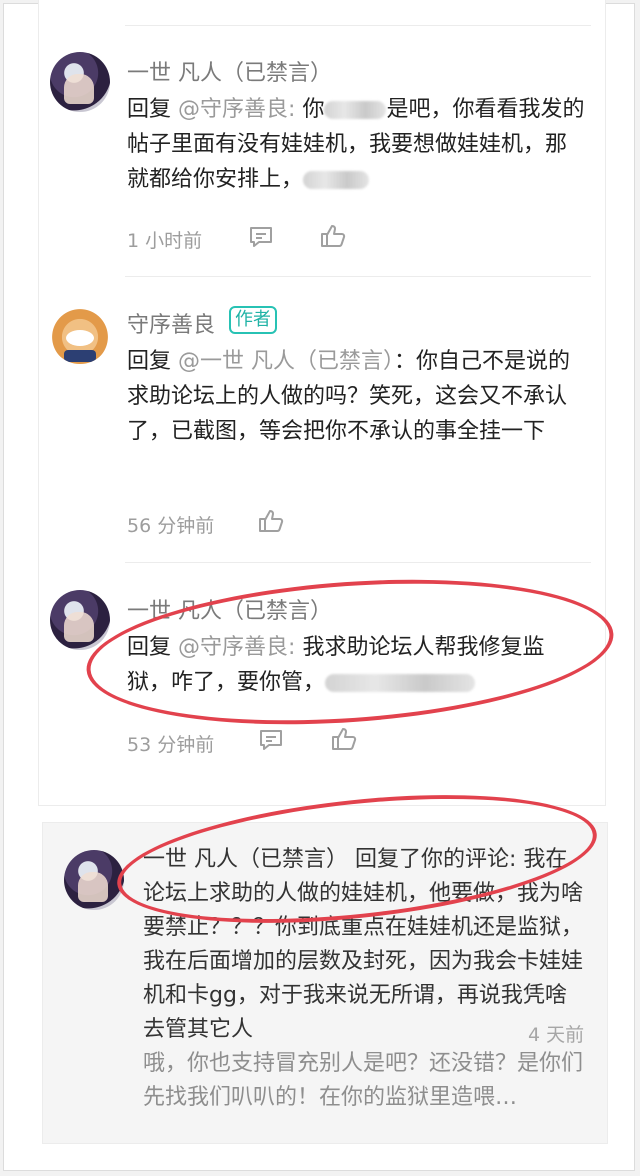 The width and height of the screenshot is (640, 1176). Describe the element at coordinates (171, 323) in the screenshot. I see `comment-author: 守序善良` at that location.